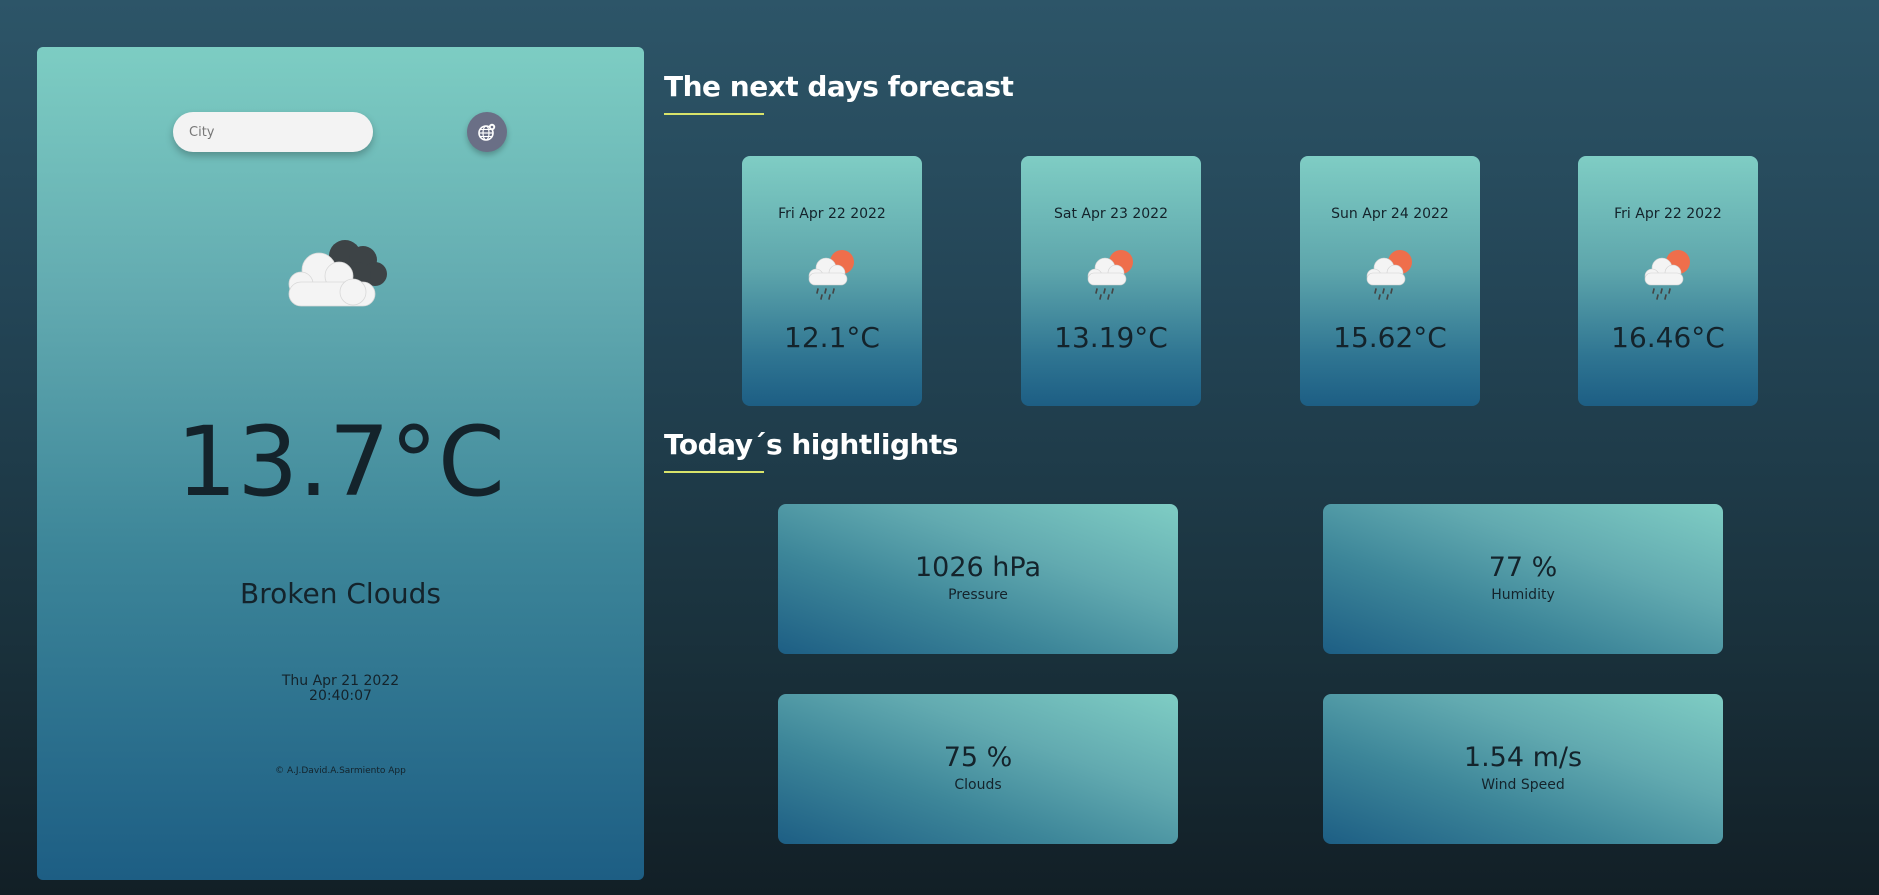 The width and height of the screenshot is (1879, 895). Describe the element at coordinates (273, 132) in the screenshot. I see `city-search-input` at that location.